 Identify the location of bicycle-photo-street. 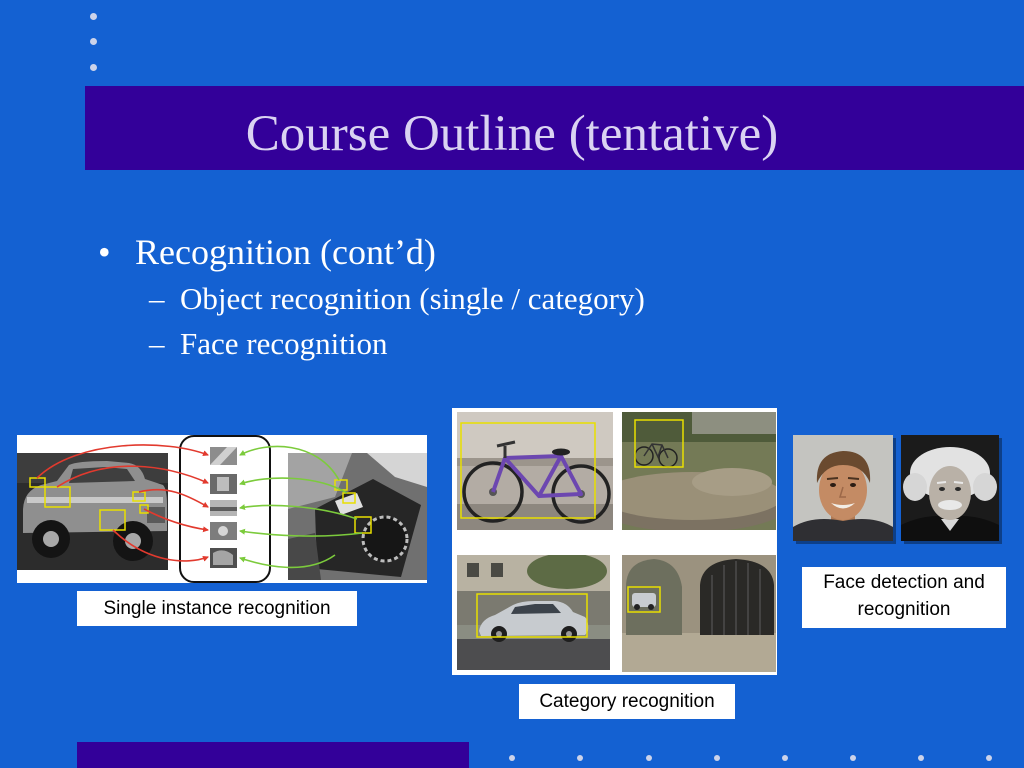
(535, 471).